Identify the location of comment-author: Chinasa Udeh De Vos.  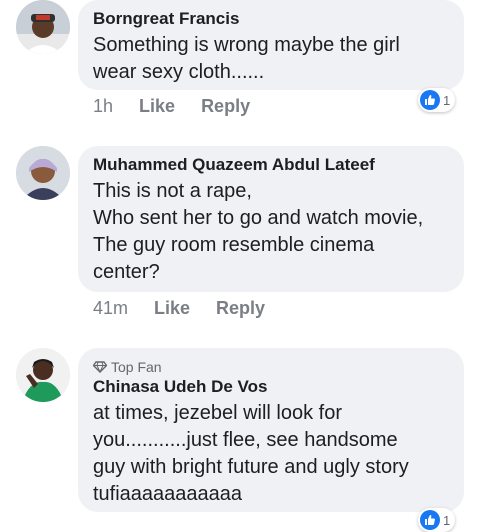
(271, 387).